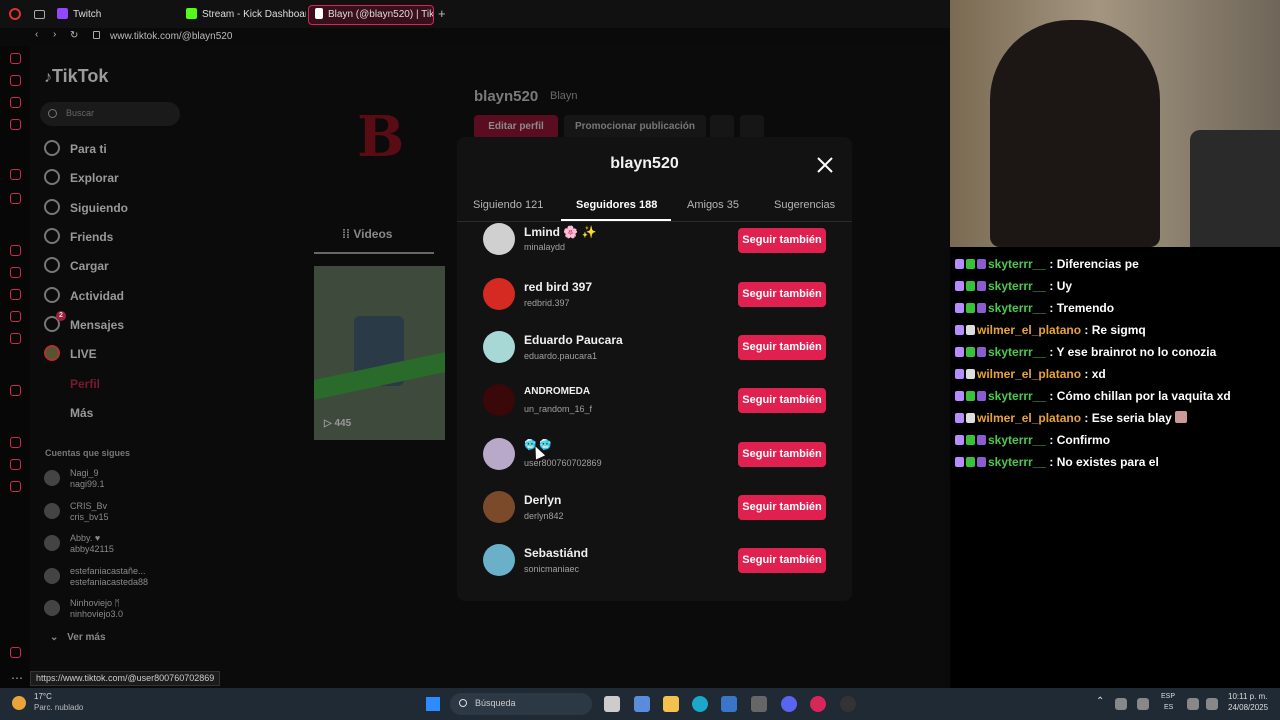 Image resolution: width=1280 pixels, height=720 pixels. Describe the element at coordinates (1100, 701) in the screenshot. I see `tray-chevron-icon: ⌃` at that location.